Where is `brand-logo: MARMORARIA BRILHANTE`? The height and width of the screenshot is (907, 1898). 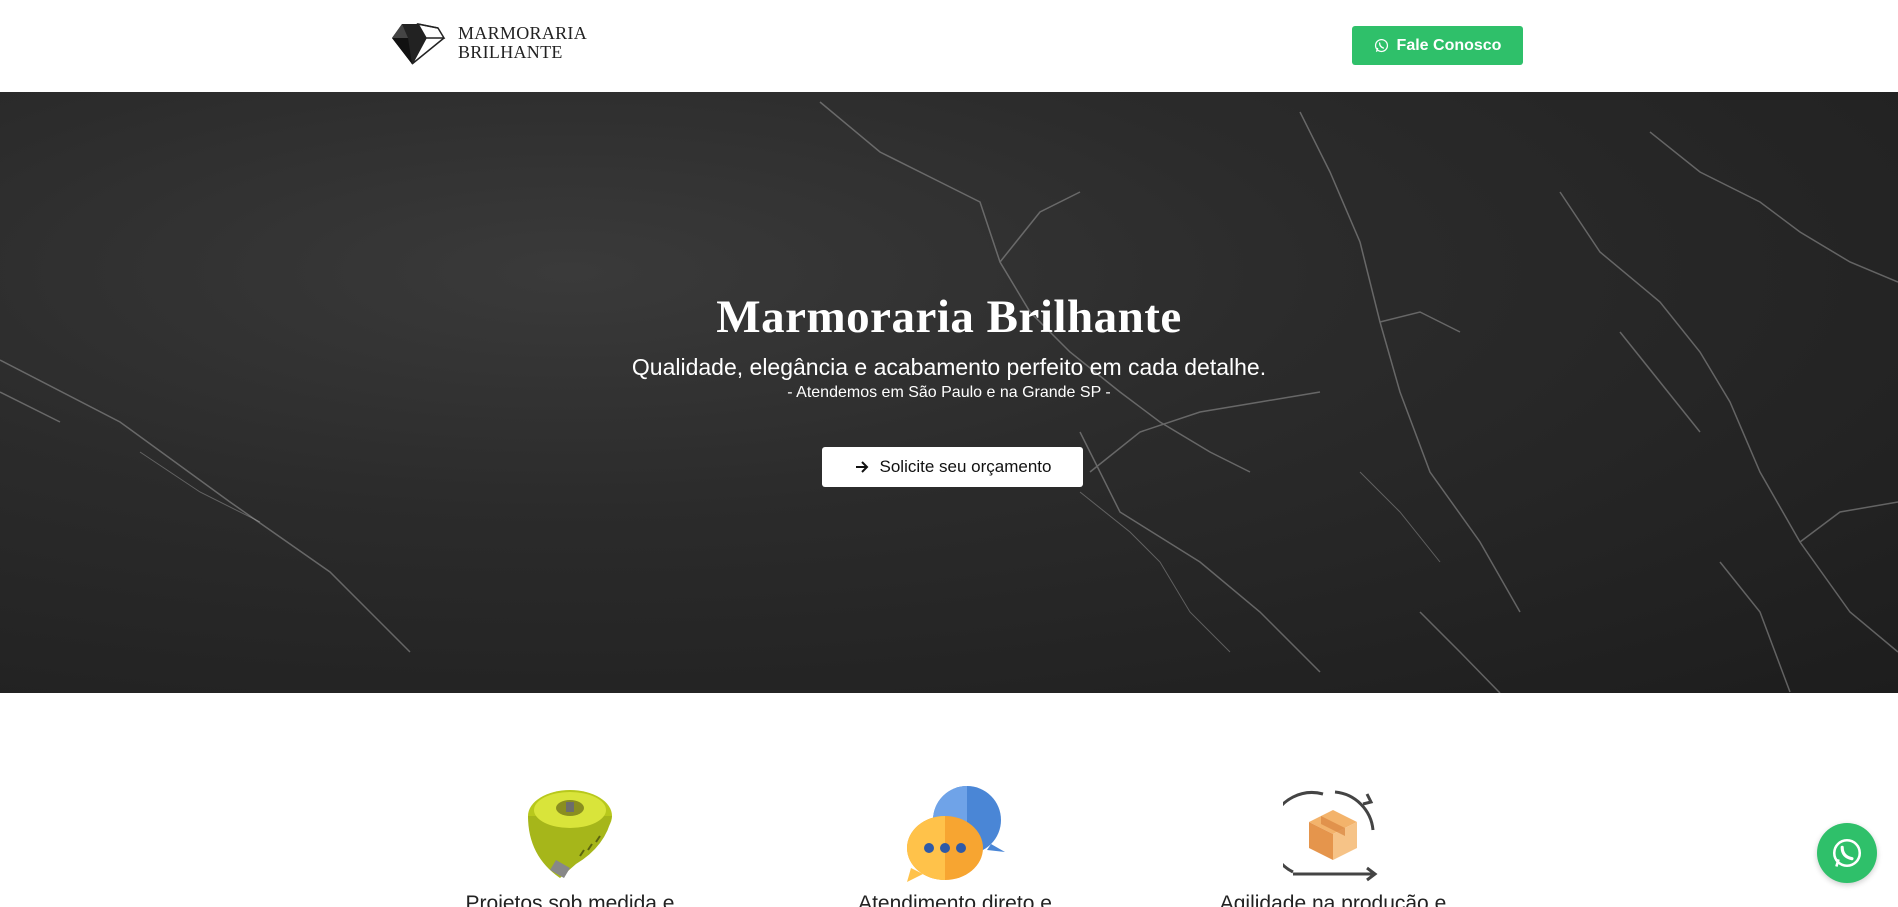
brand-logo: MARMORARIA BRILHANTE is located at coordinates (487, 43).